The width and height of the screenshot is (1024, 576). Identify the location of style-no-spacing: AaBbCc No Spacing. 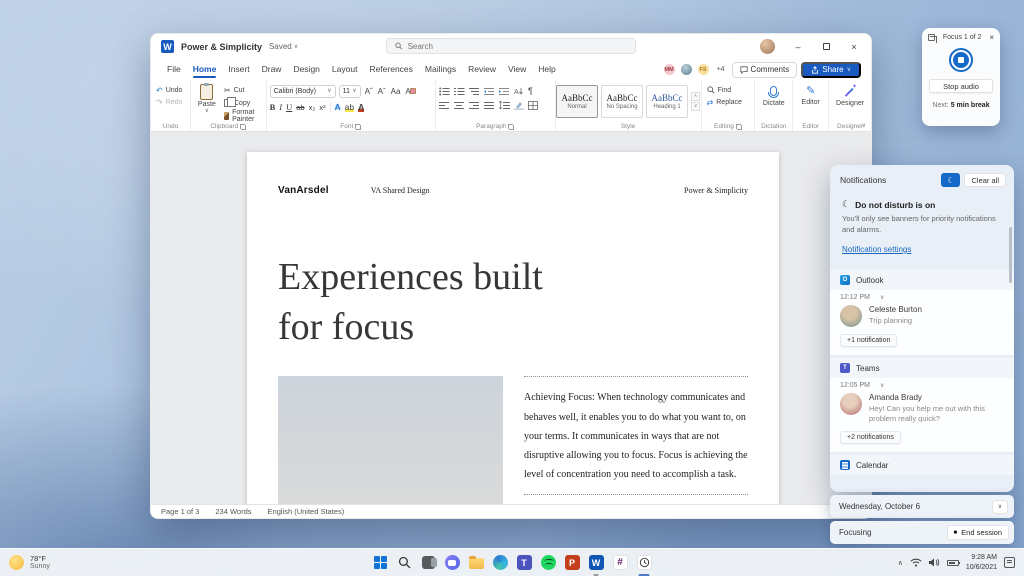
(622, 101).